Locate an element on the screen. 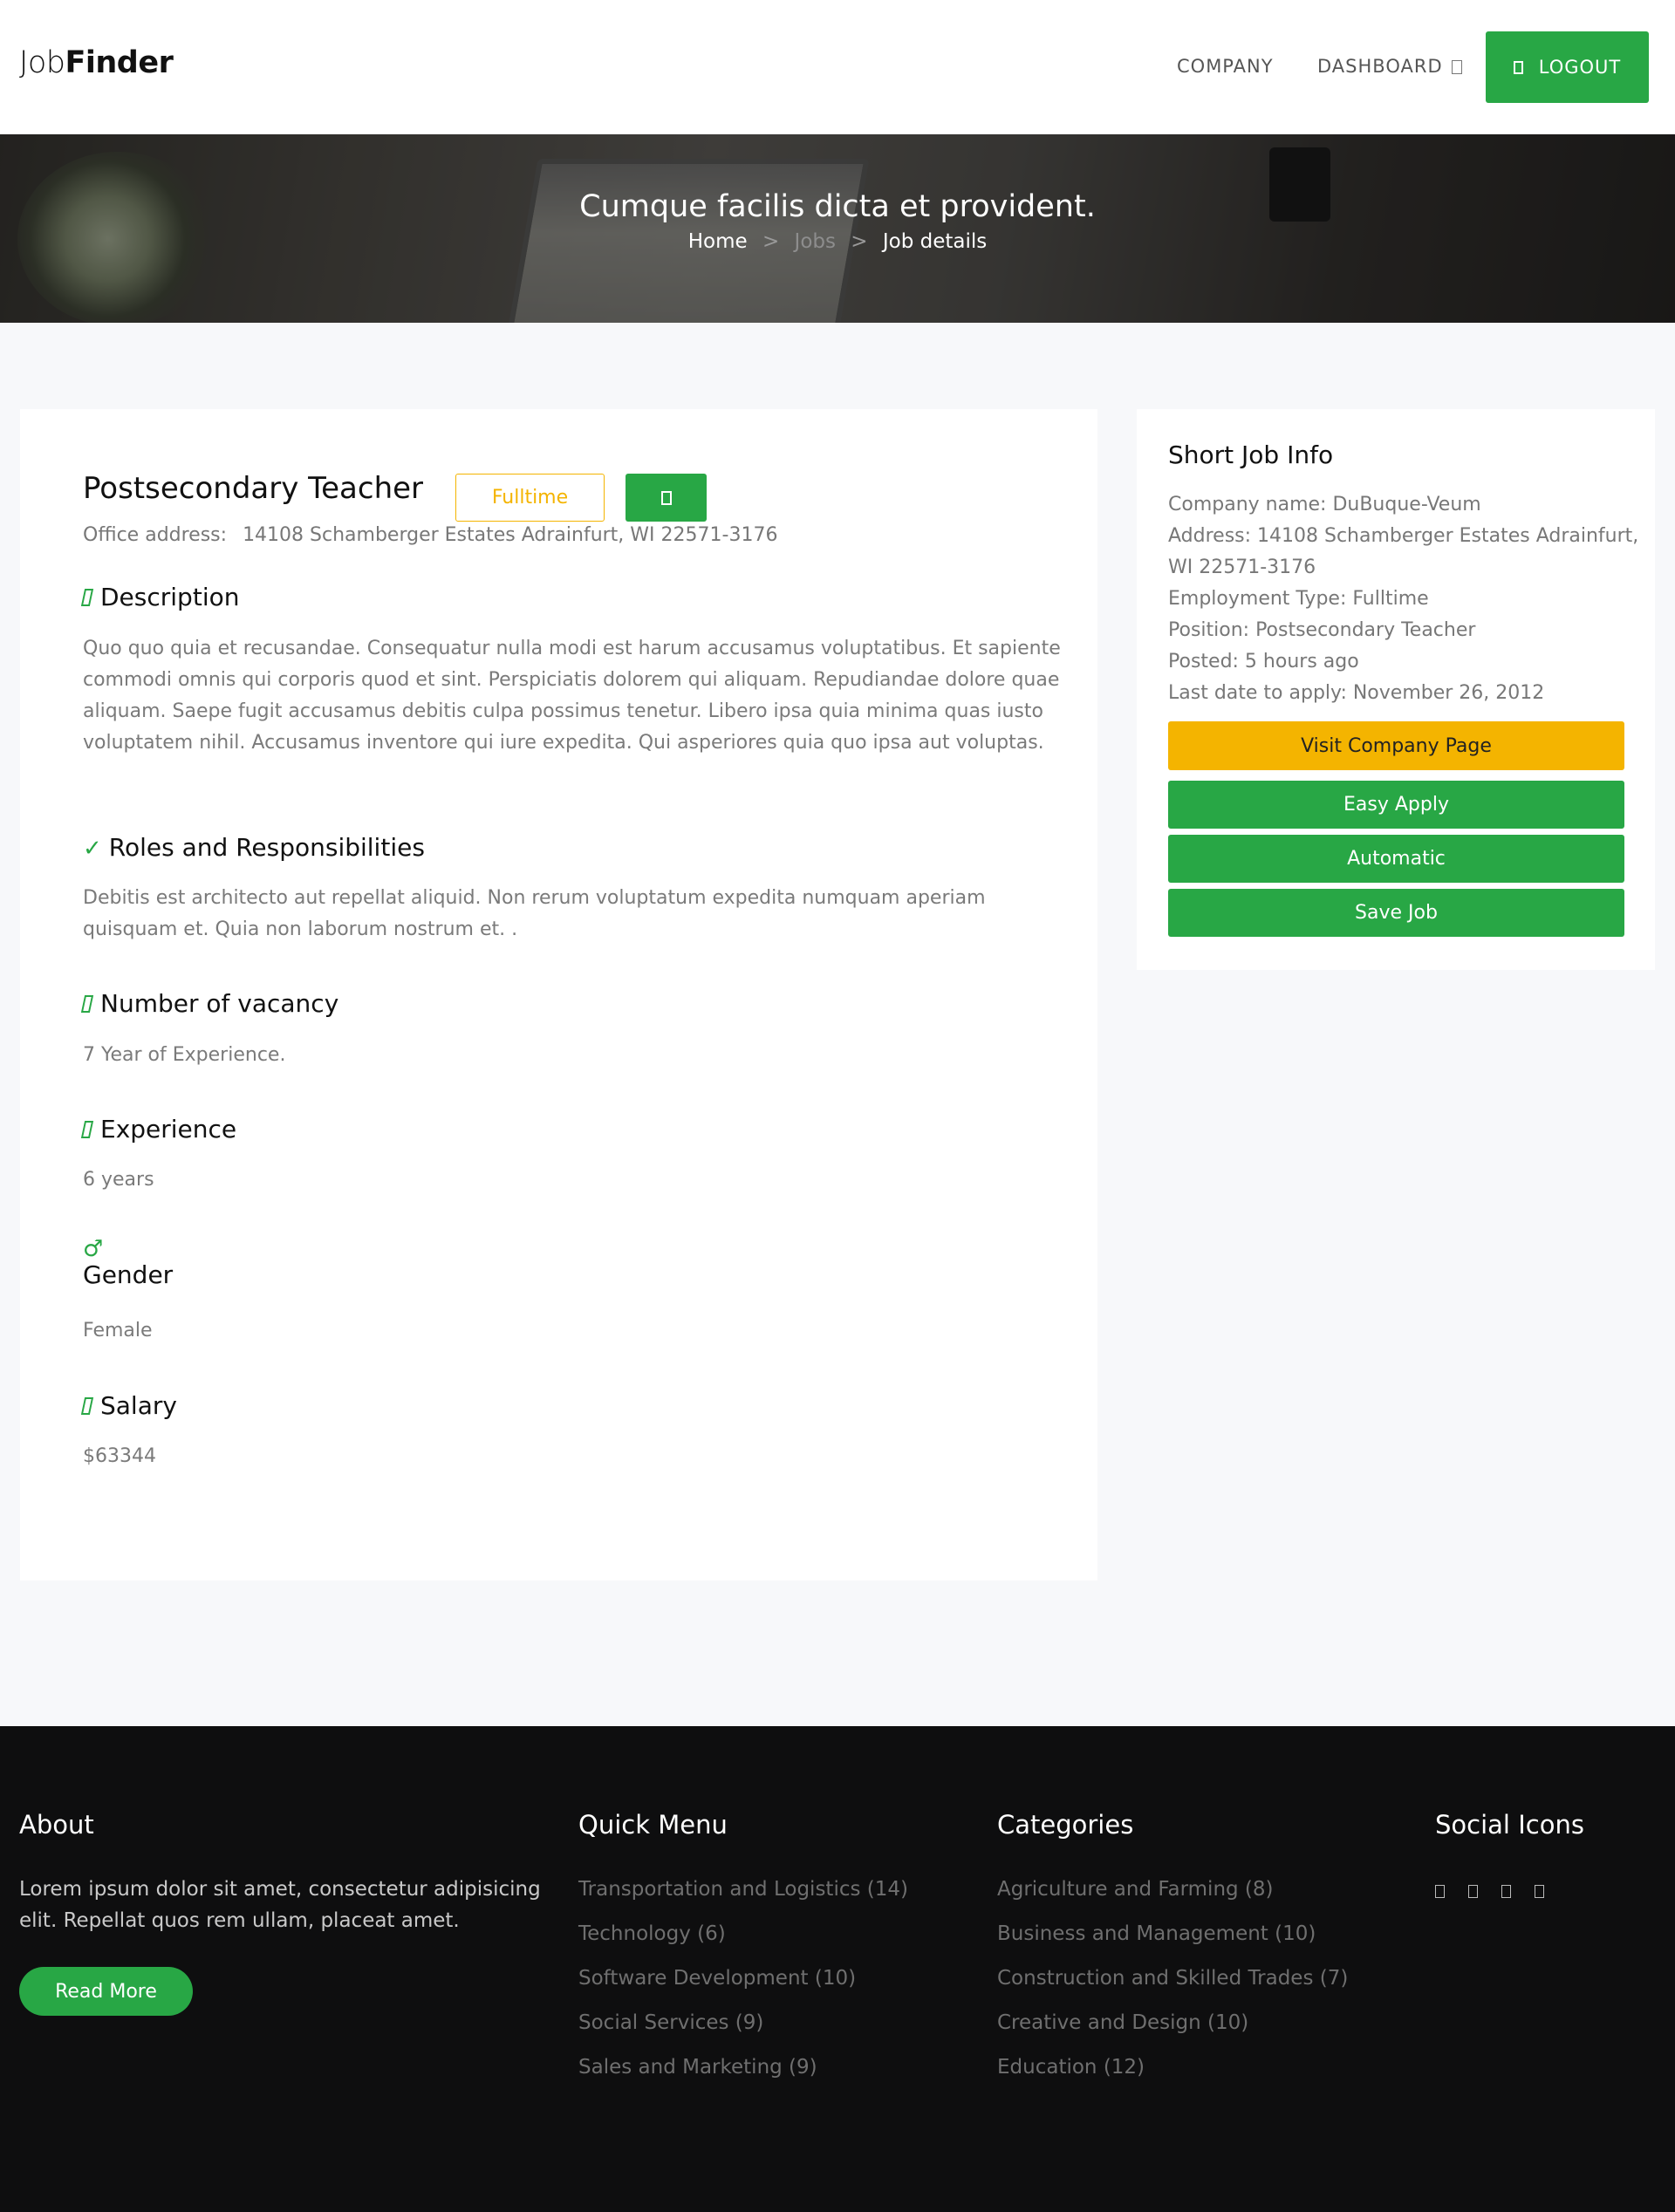 Image resolution: width=1675 pixels, height=2212 pixels. description-heading: Description is located at coordinates (160, 597).